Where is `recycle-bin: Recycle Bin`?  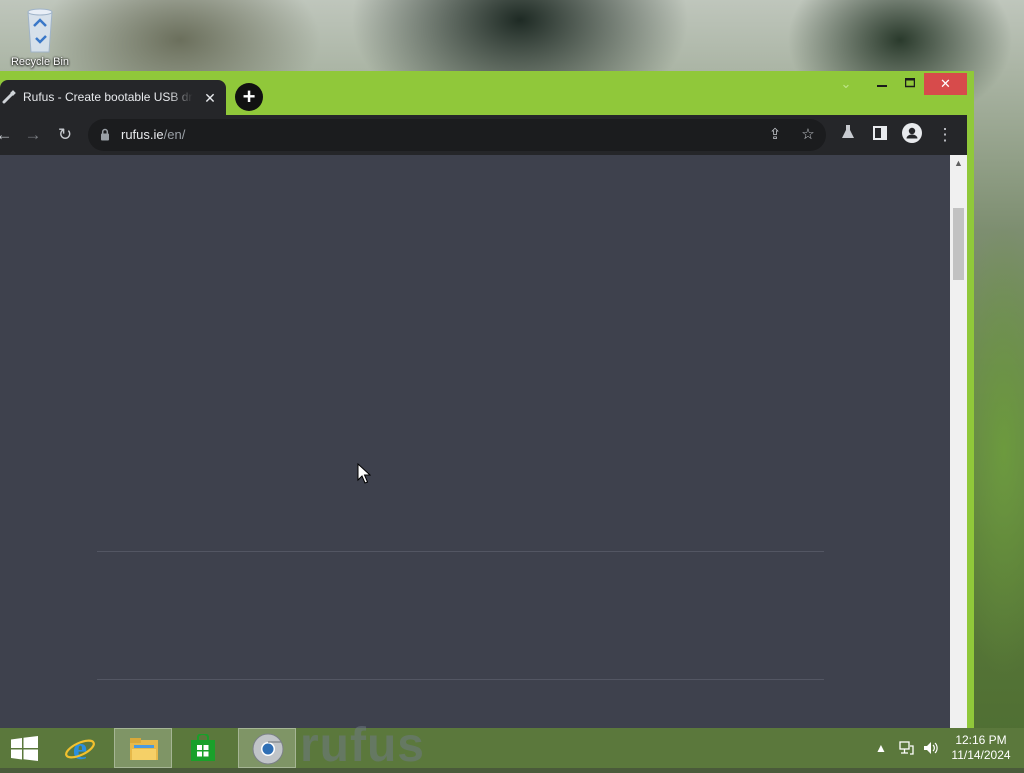
recycle-bin: Recycle Bin is located at coordinates (40, 36).